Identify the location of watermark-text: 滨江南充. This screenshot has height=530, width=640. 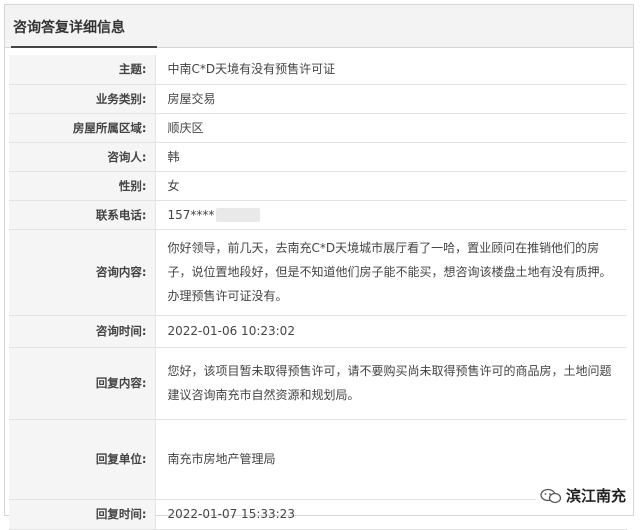
(595, 496).